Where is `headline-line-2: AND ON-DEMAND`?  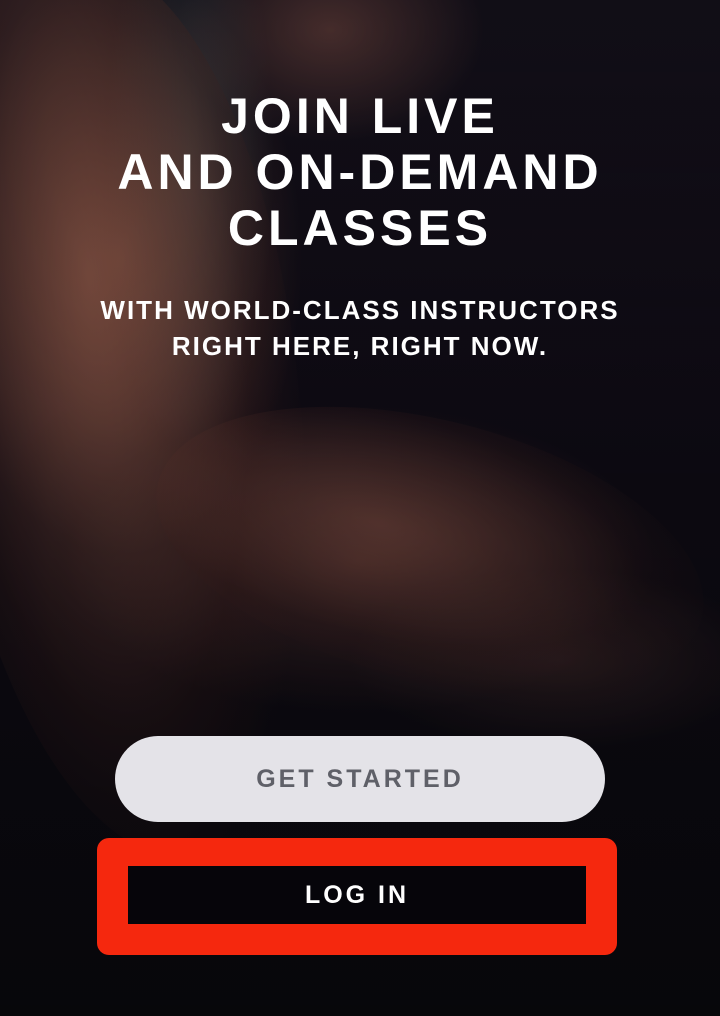 headline-line-2: AND ON-DEMAND is located at coordinates (360, 172).